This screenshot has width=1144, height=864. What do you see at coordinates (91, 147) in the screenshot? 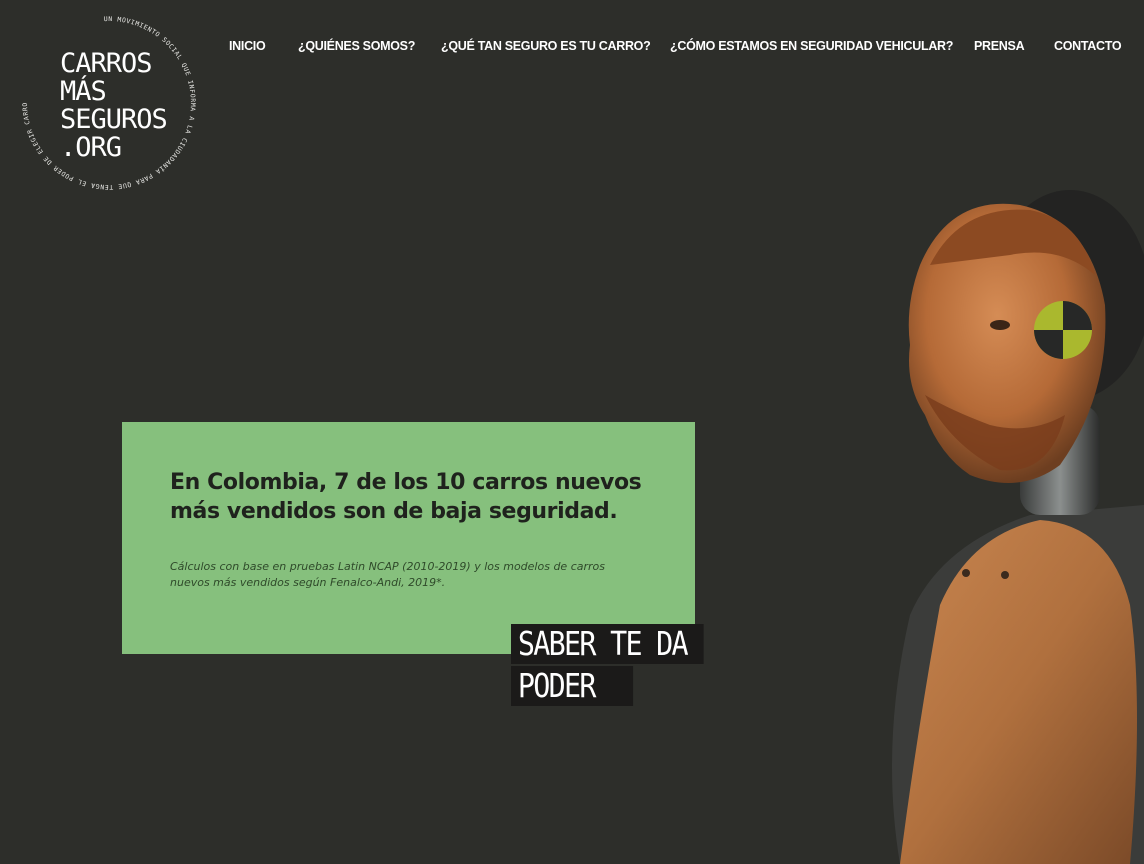
I see `logo-line: .ORG` at bounding box center [91, 147].